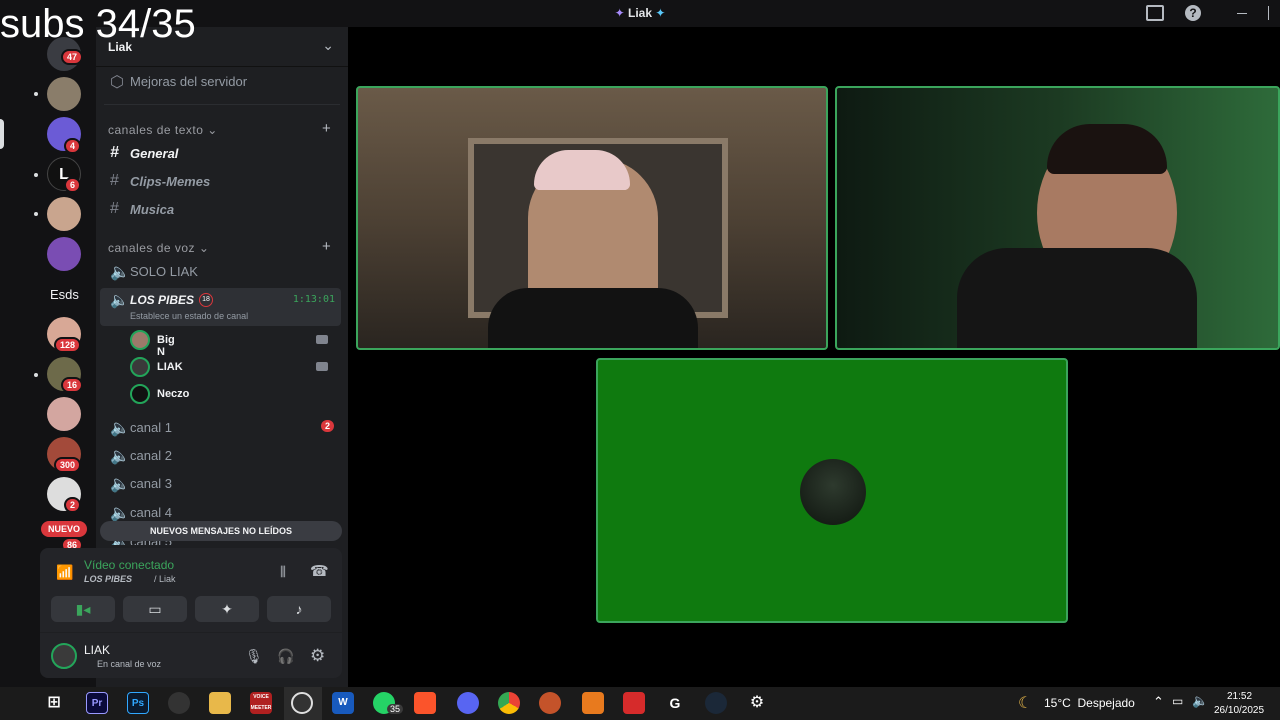 The height and width of the screenshot is (720, 1280). What do you see at coordinates (54, 703) in the screenshot?
I see `start-icon: ⊞` at bounding box center [54, 703].